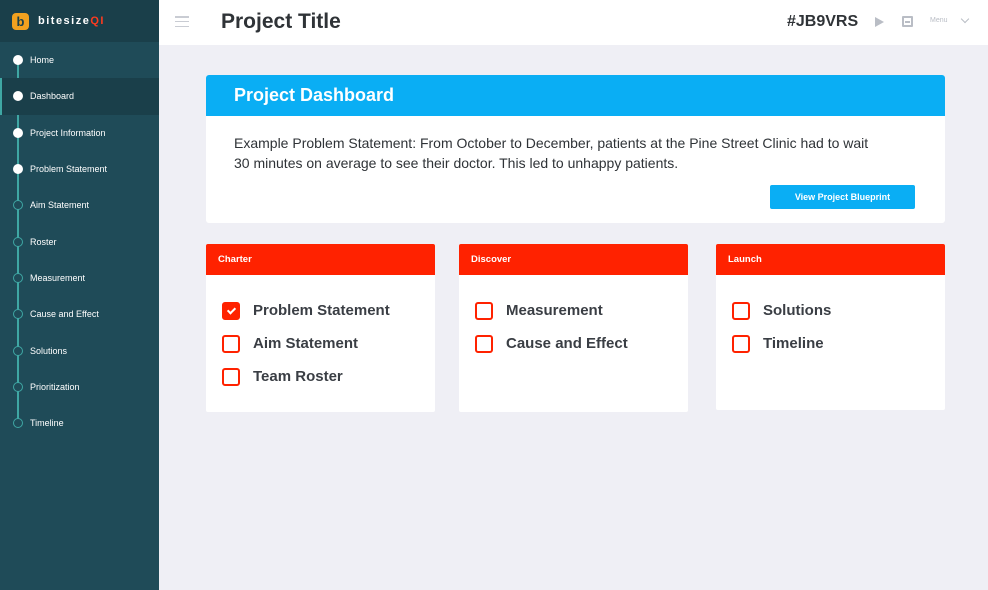 The width and height of the screenshot is (988, 590). Describe the element at coordinates (793, 343) in the screenshot. I see `checklist-item-label: Timeline` at that location.